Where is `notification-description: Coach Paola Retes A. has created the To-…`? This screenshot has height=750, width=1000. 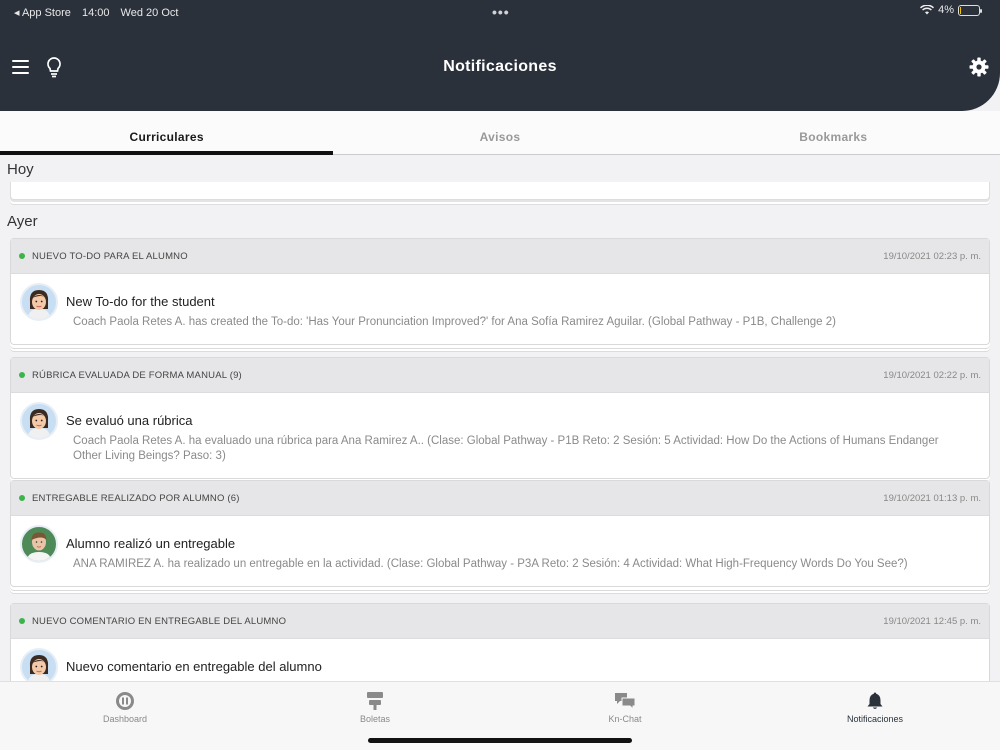 notification-description: Coach Paola Retes A. has created the To-… is located at coordinates (454, 322).